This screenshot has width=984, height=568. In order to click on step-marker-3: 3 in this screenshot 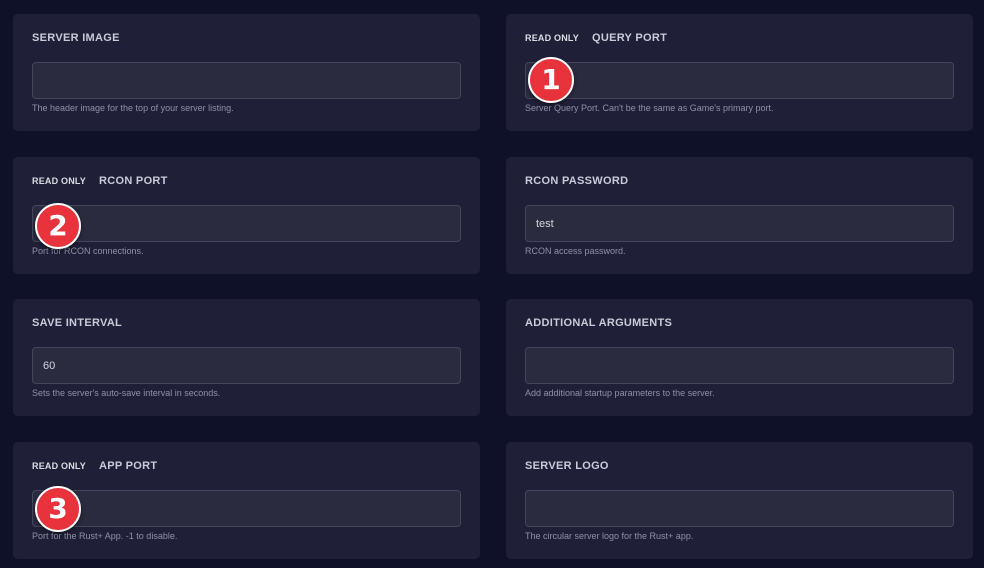, I will do `click(58, 509)`.